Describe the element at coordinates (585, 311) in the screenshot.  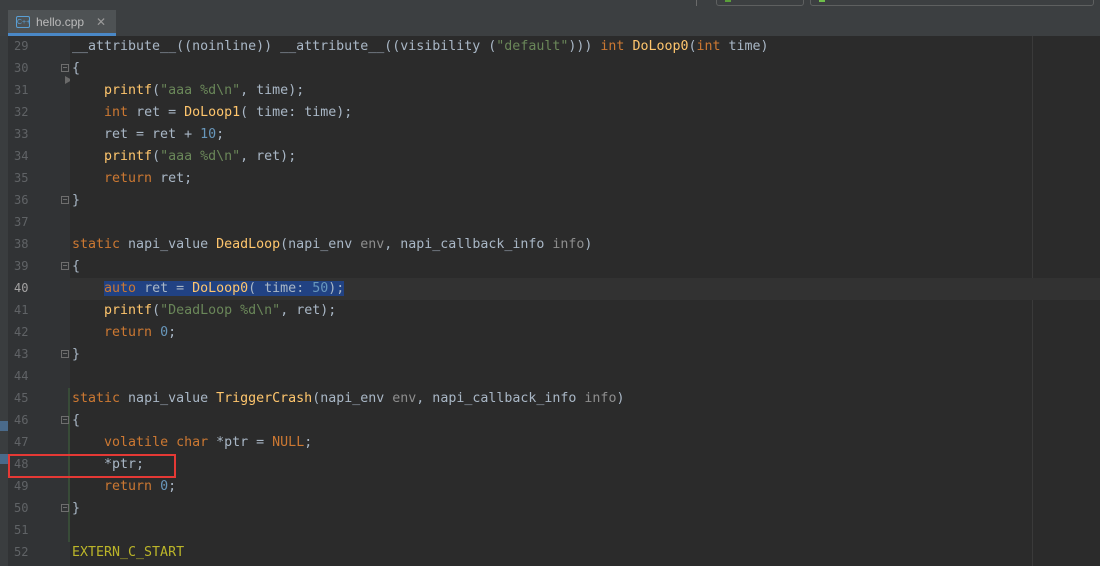
I see `code-line-41: printf("DeadLoop %d\n", ret);` at that location.